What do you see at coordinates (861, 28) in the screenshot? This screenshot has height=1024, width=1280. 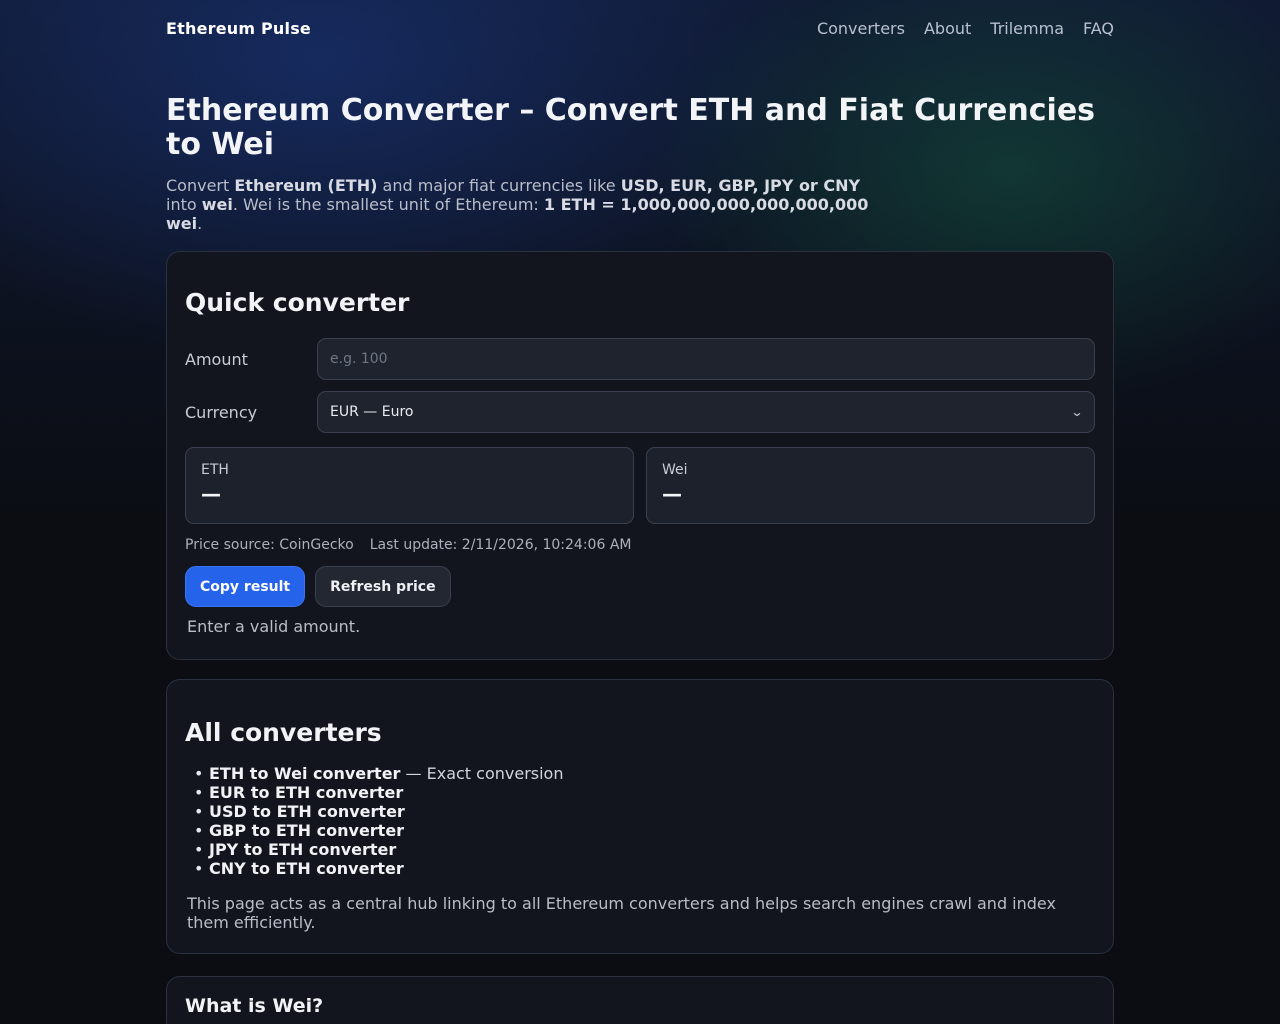 I see `nav-link-converters: Converters` at bounding box center [861, 28].